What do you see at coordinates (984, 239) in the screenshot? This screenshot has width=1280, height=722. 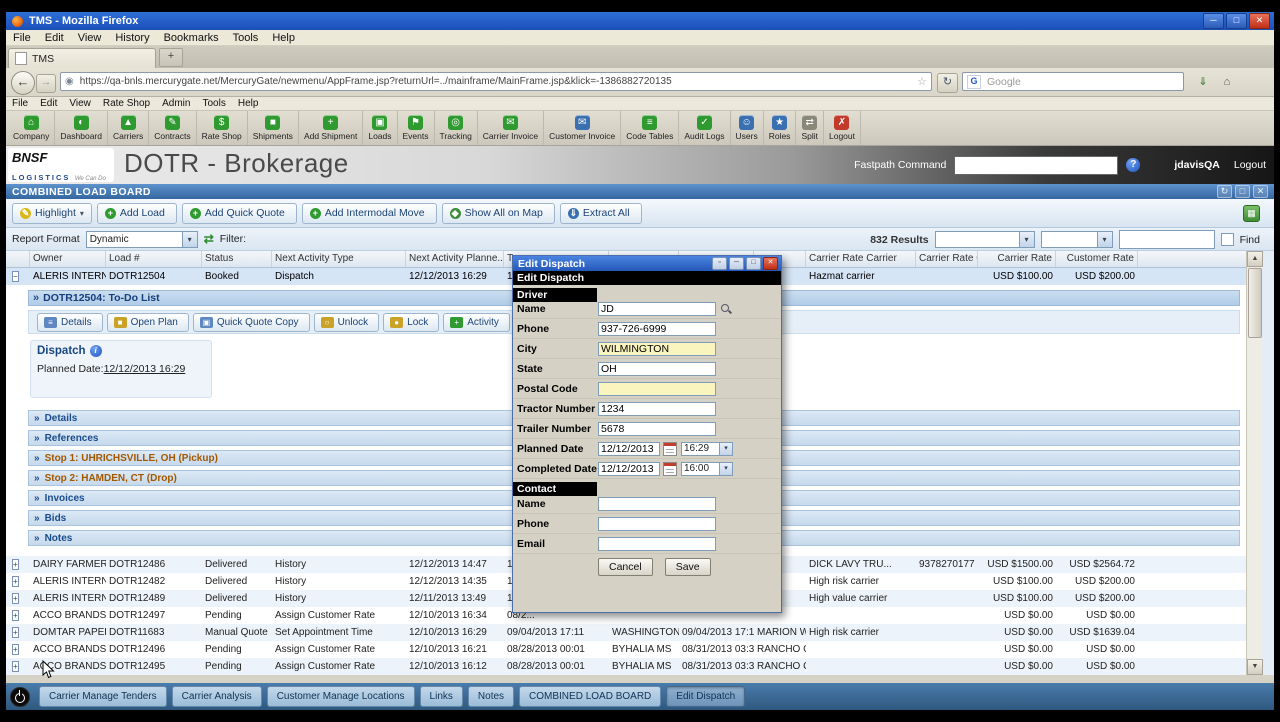 I see `filter-select-1: ▾` at bounding box center [984, 239].